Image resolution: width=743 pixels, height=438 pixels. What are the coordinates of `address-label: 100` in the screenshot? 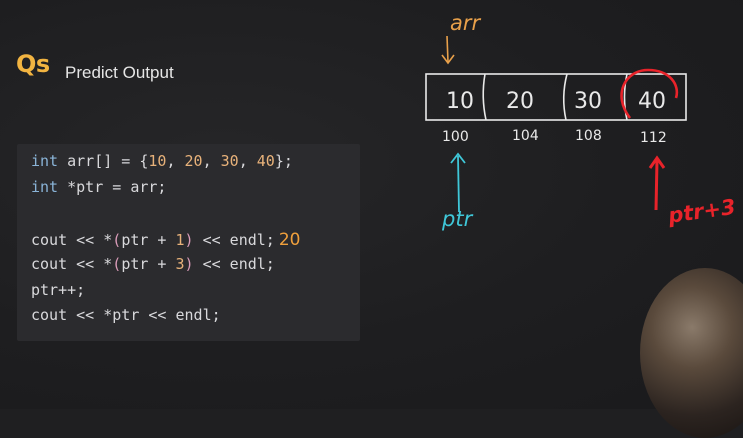 It's located at (455, 137).